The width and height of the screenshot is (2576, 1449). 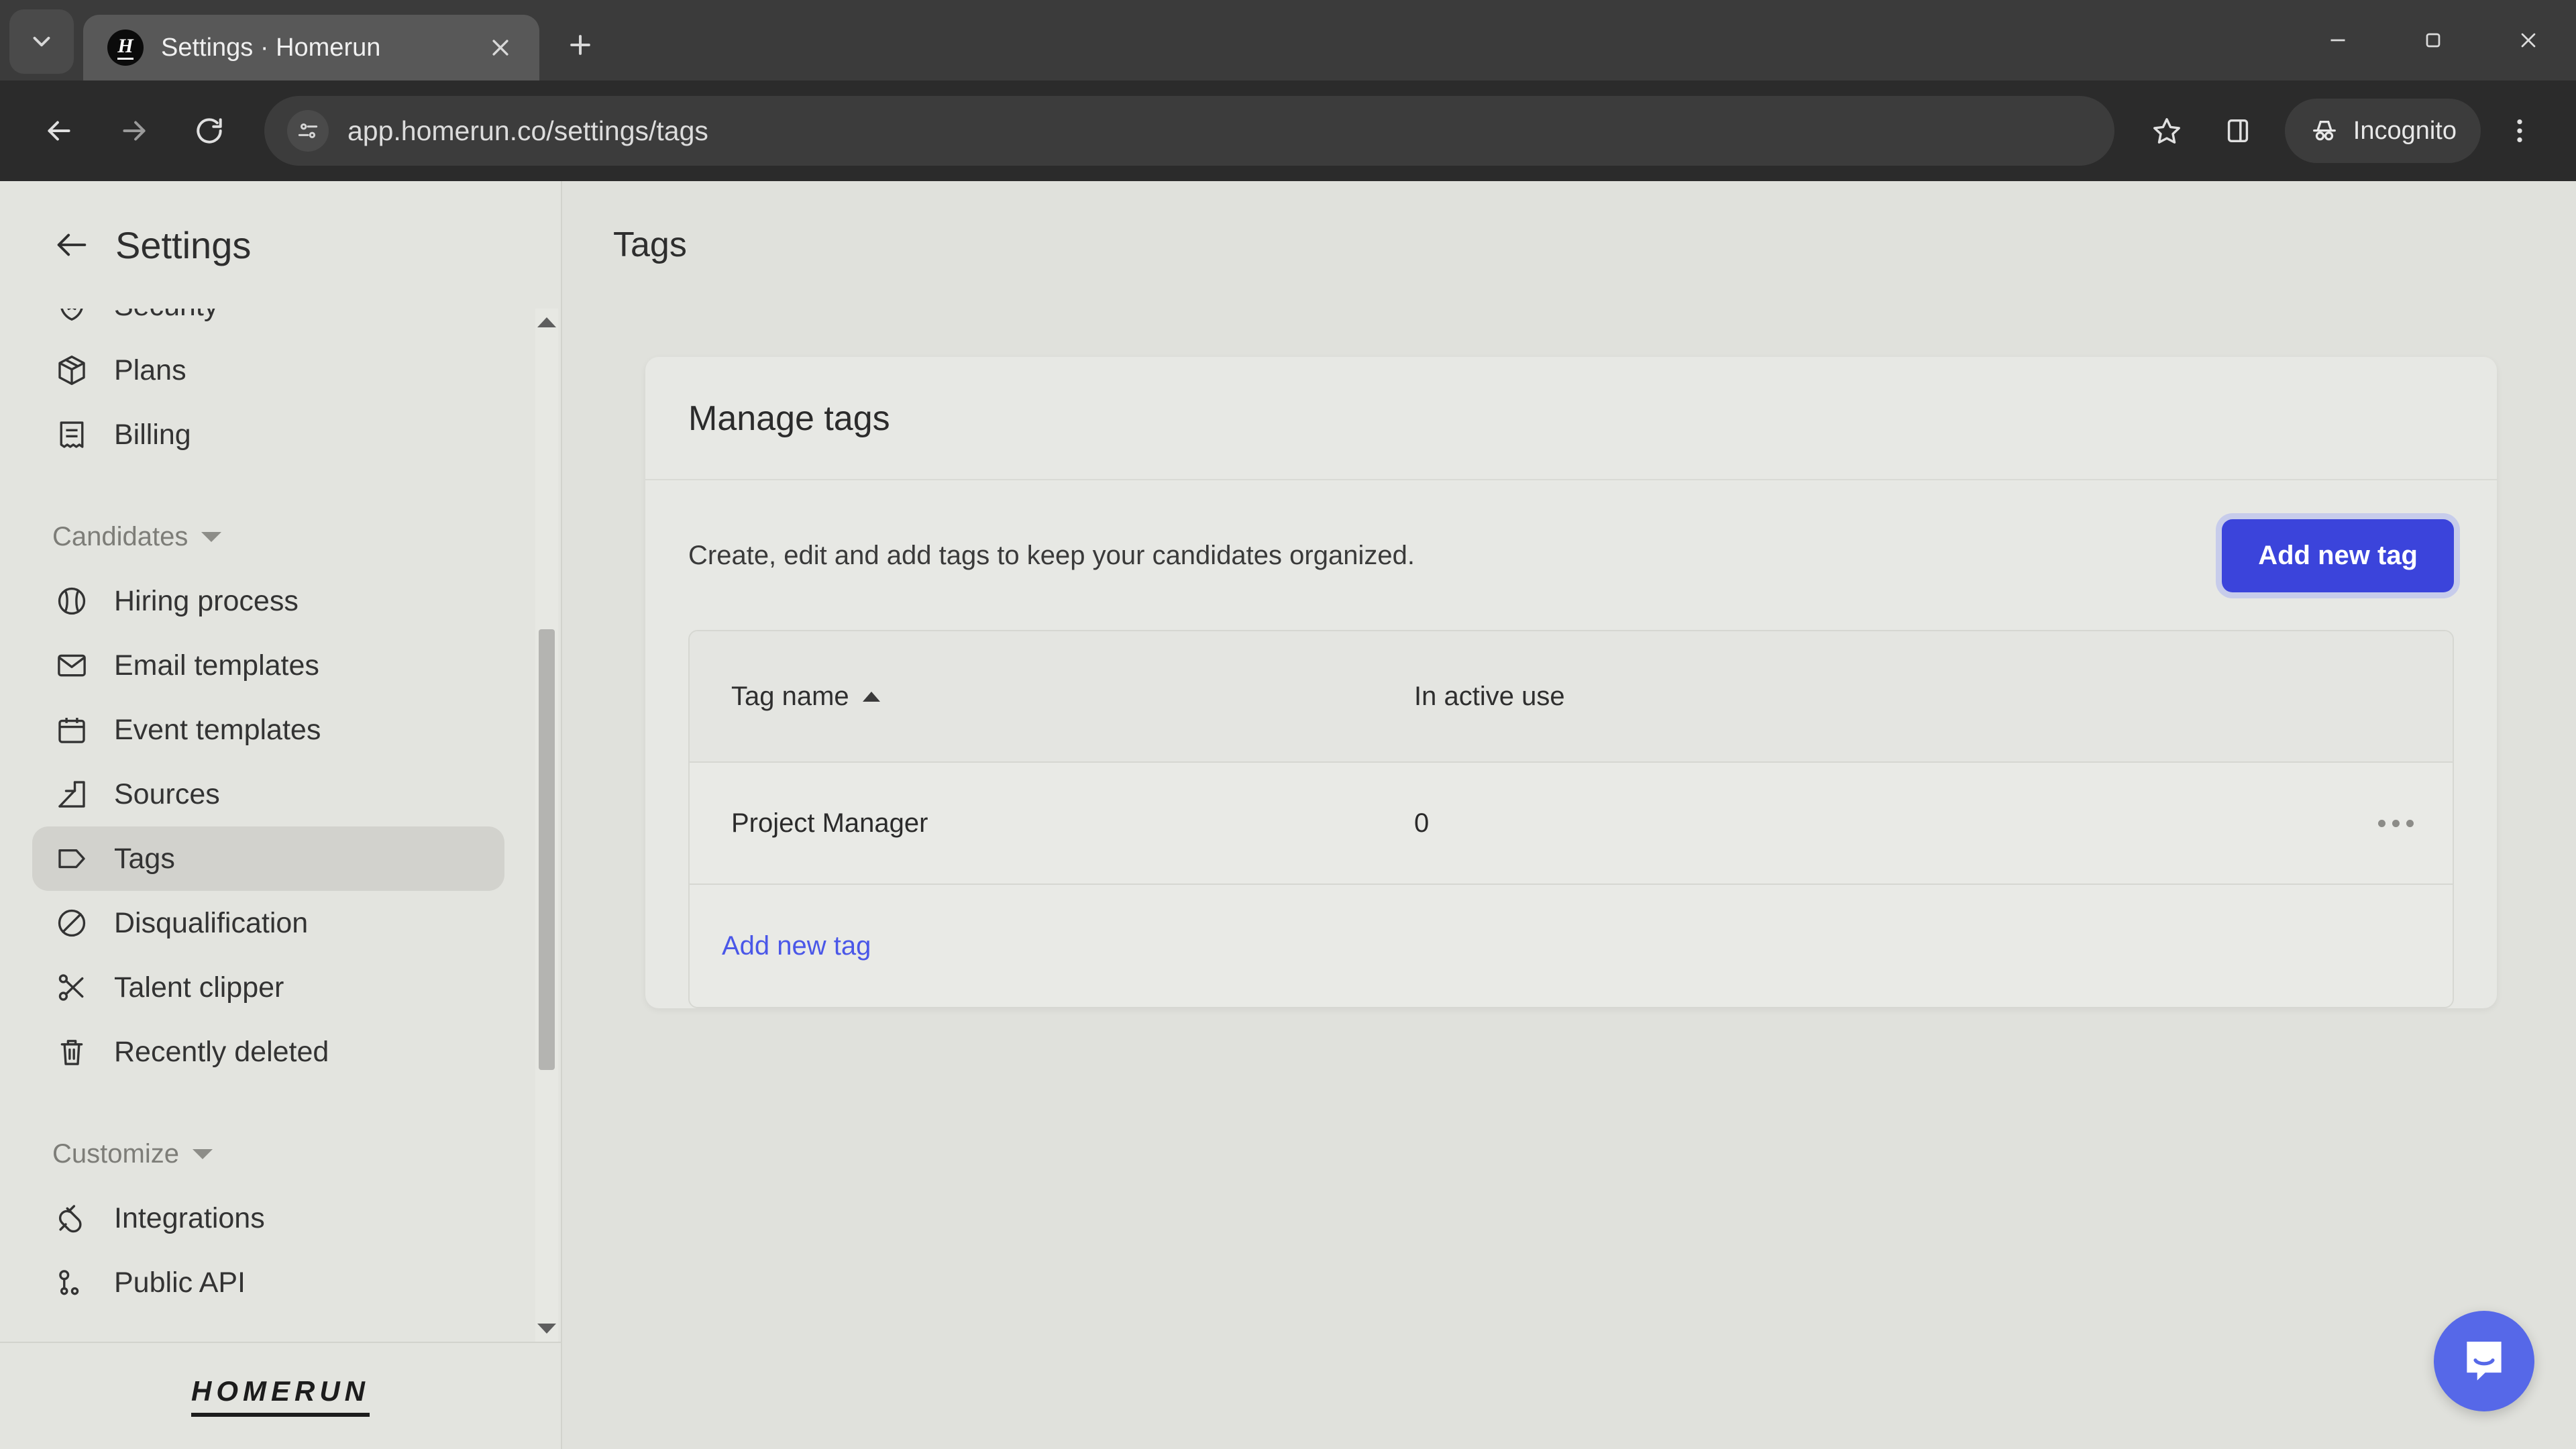 I want to click on sidebar-item-integrations: Integrations, so click(x=268, y=1218).